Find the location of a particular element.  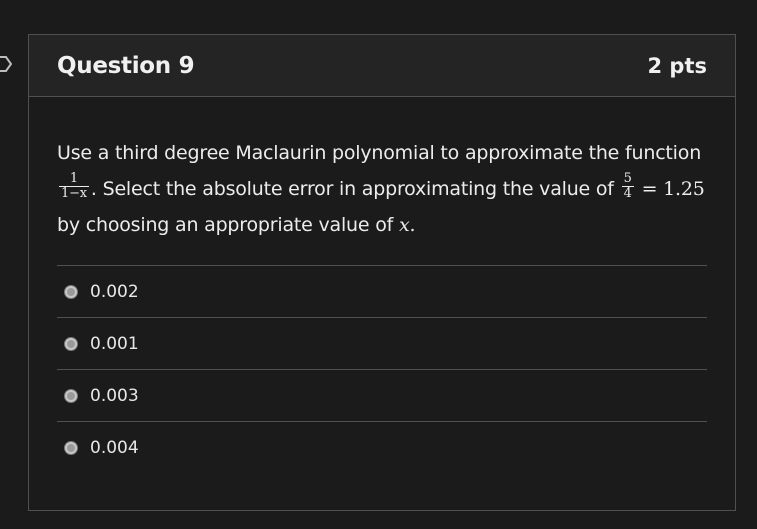

question-text-part-4: . is located at coordinates (412, 225).